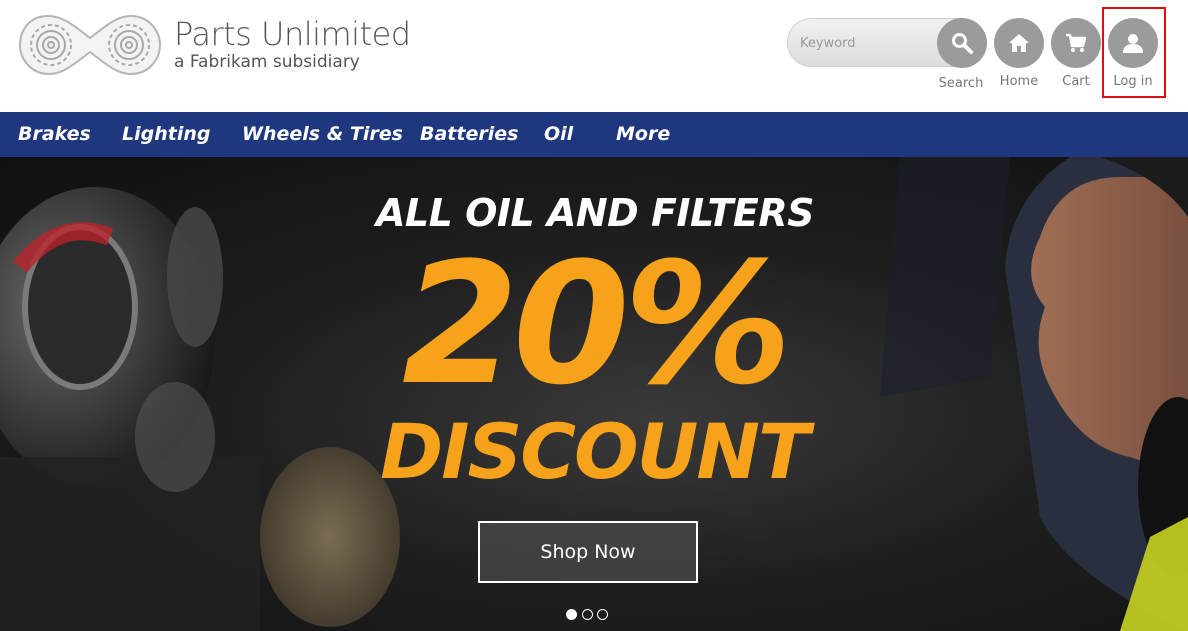  I want to click on home-label: Home, so click(1019, 81).